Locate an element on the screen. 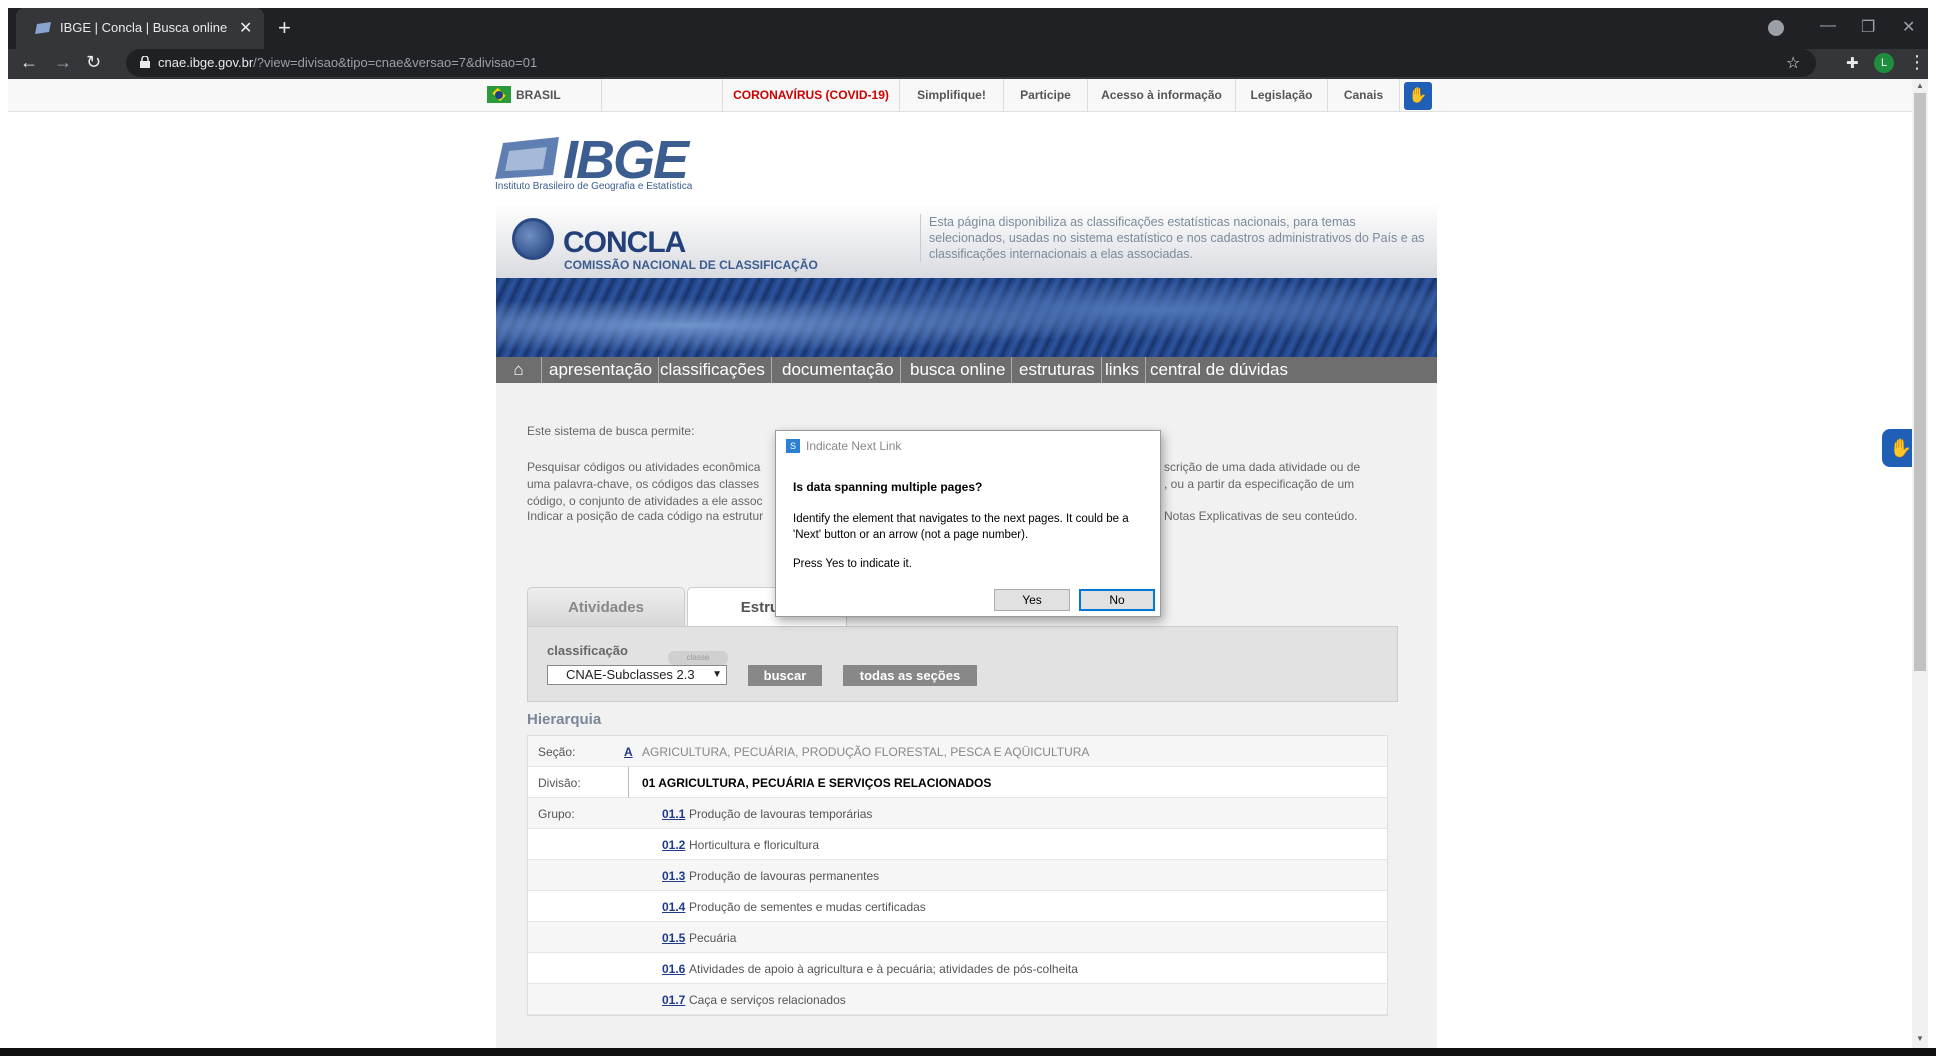 The width and height of the screenshot is (1936, 1056). scroll-down-icon: ▼ is located at coordinates (1920, 1038).